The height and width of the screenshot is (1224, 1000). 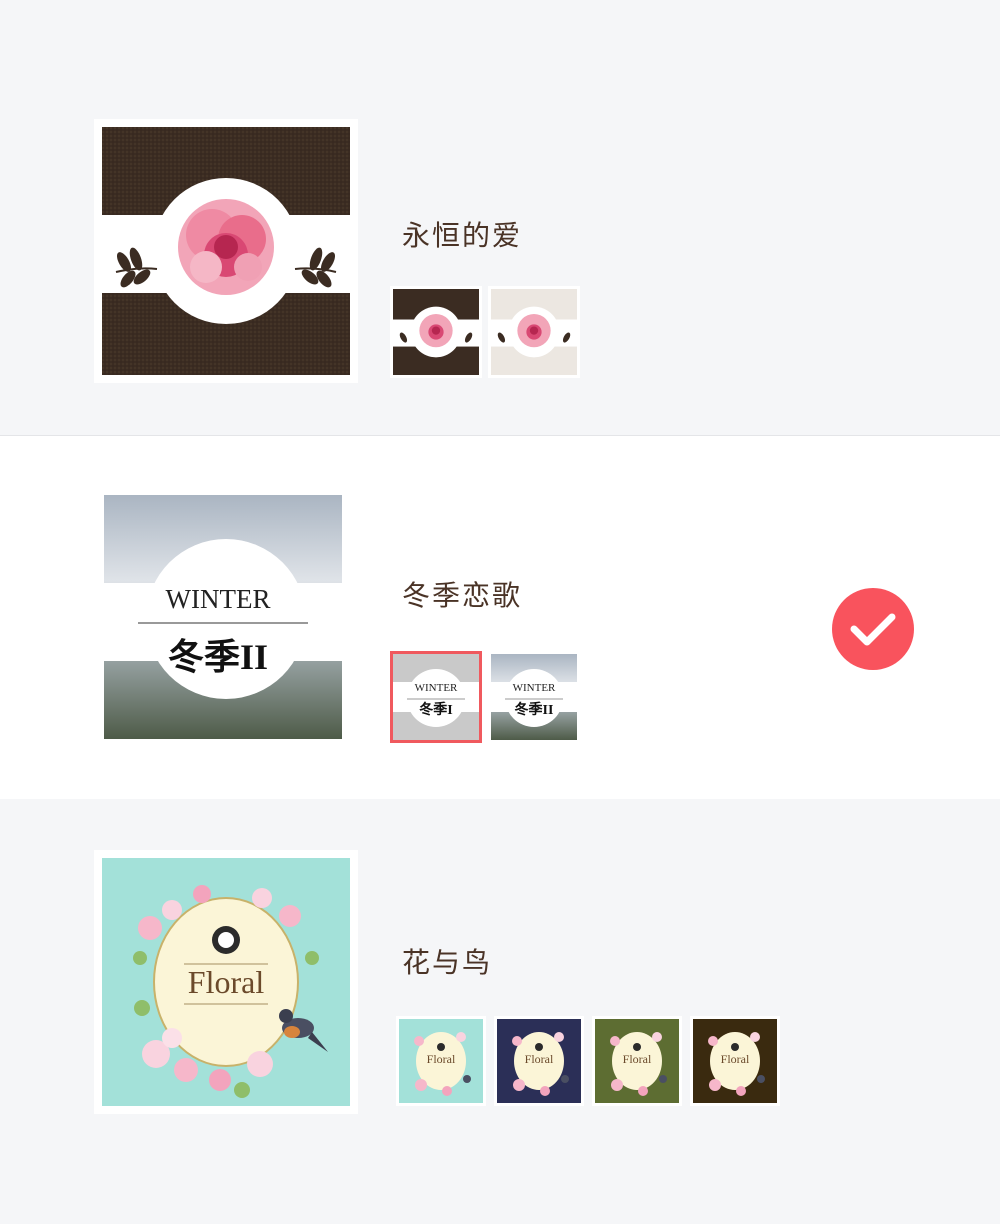 I want to click on preview-top-text: WINTER, so click(x=218, y=599).